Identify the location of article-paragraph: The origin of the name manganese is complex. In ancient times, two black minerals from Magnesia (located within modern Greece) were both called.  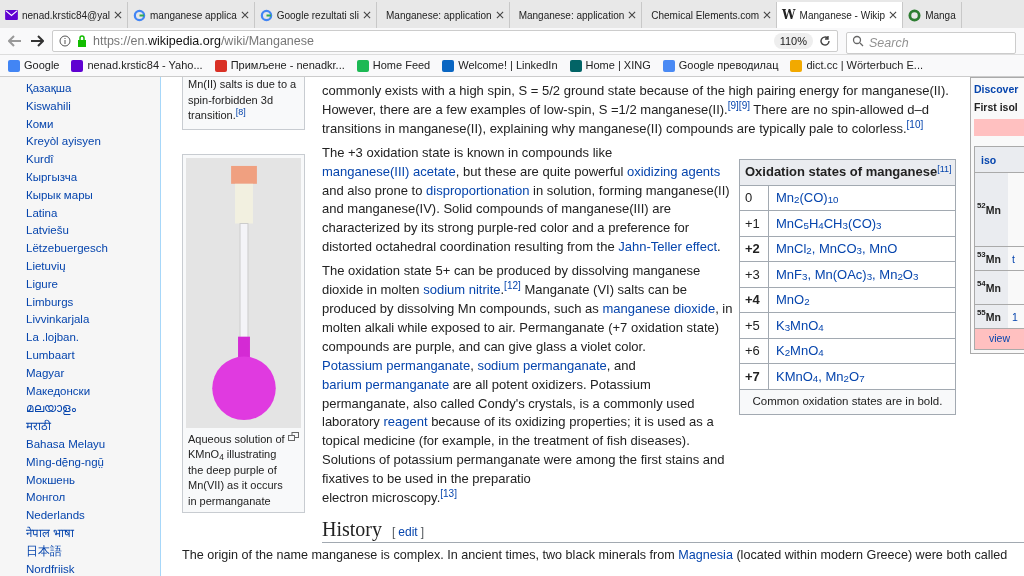
(595, 555).